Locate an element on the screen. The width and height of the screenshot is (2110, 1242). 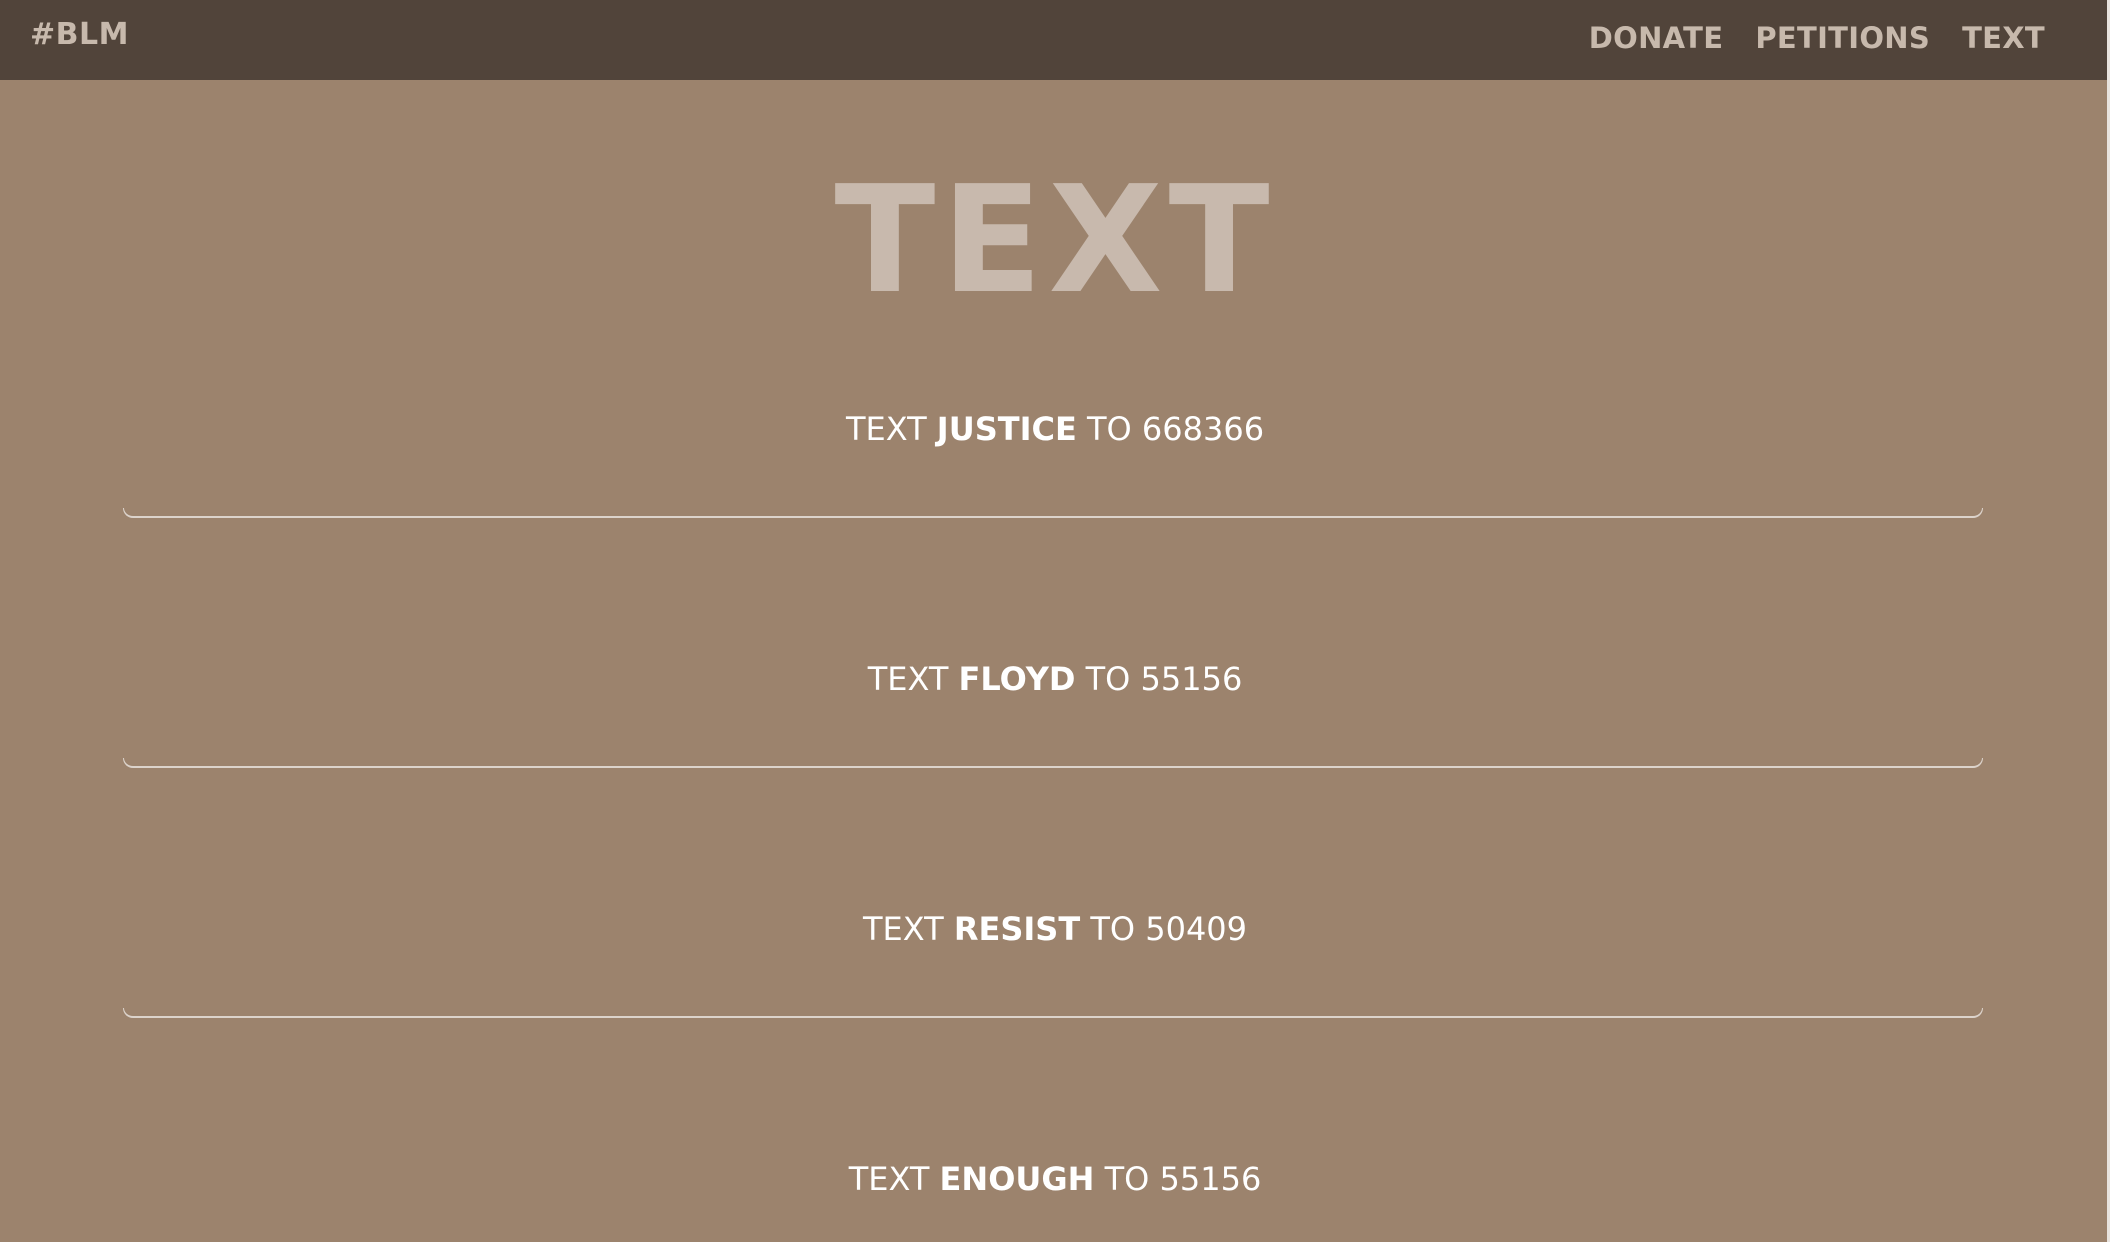
page-title: TEXT is located at coordinates (1055, 240).